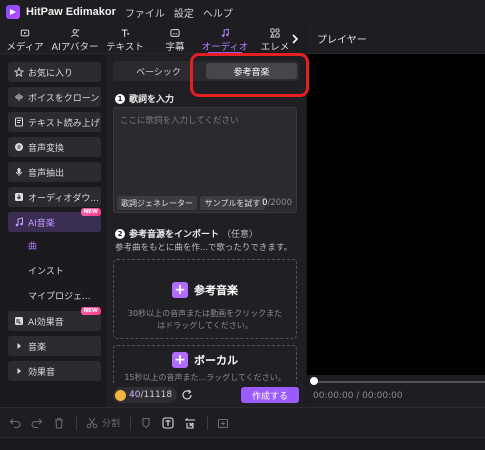 The height and width of the screenshot is (450, 485). I want to click on player-seekbar, so click(400, 382).